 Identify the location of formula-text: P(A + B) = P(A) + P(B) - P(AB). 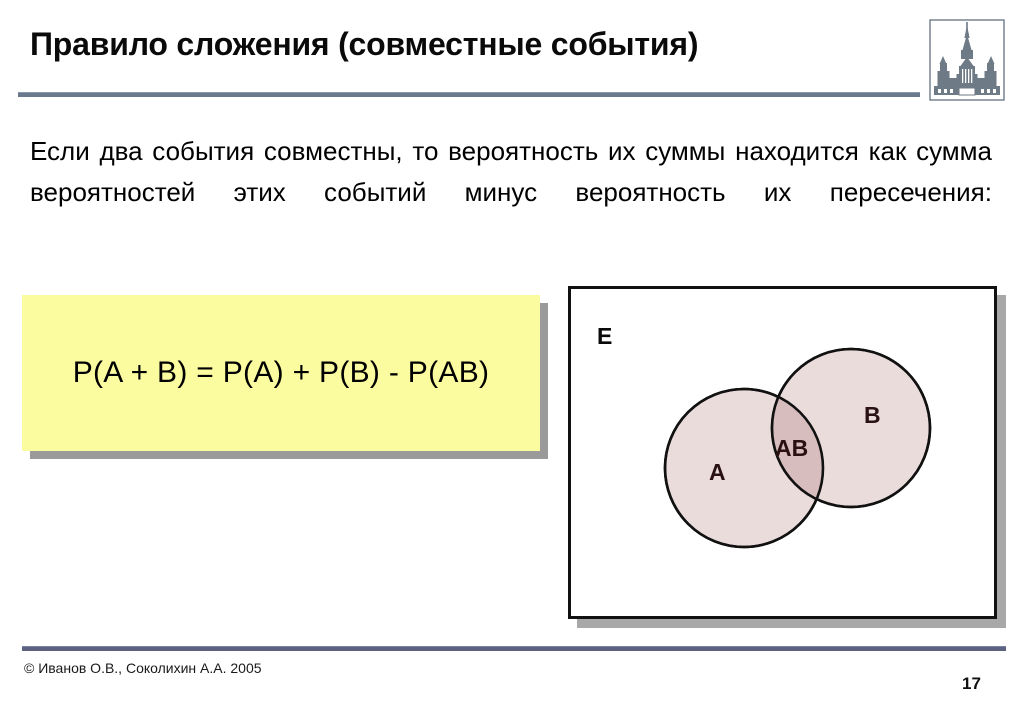
(281, 372).